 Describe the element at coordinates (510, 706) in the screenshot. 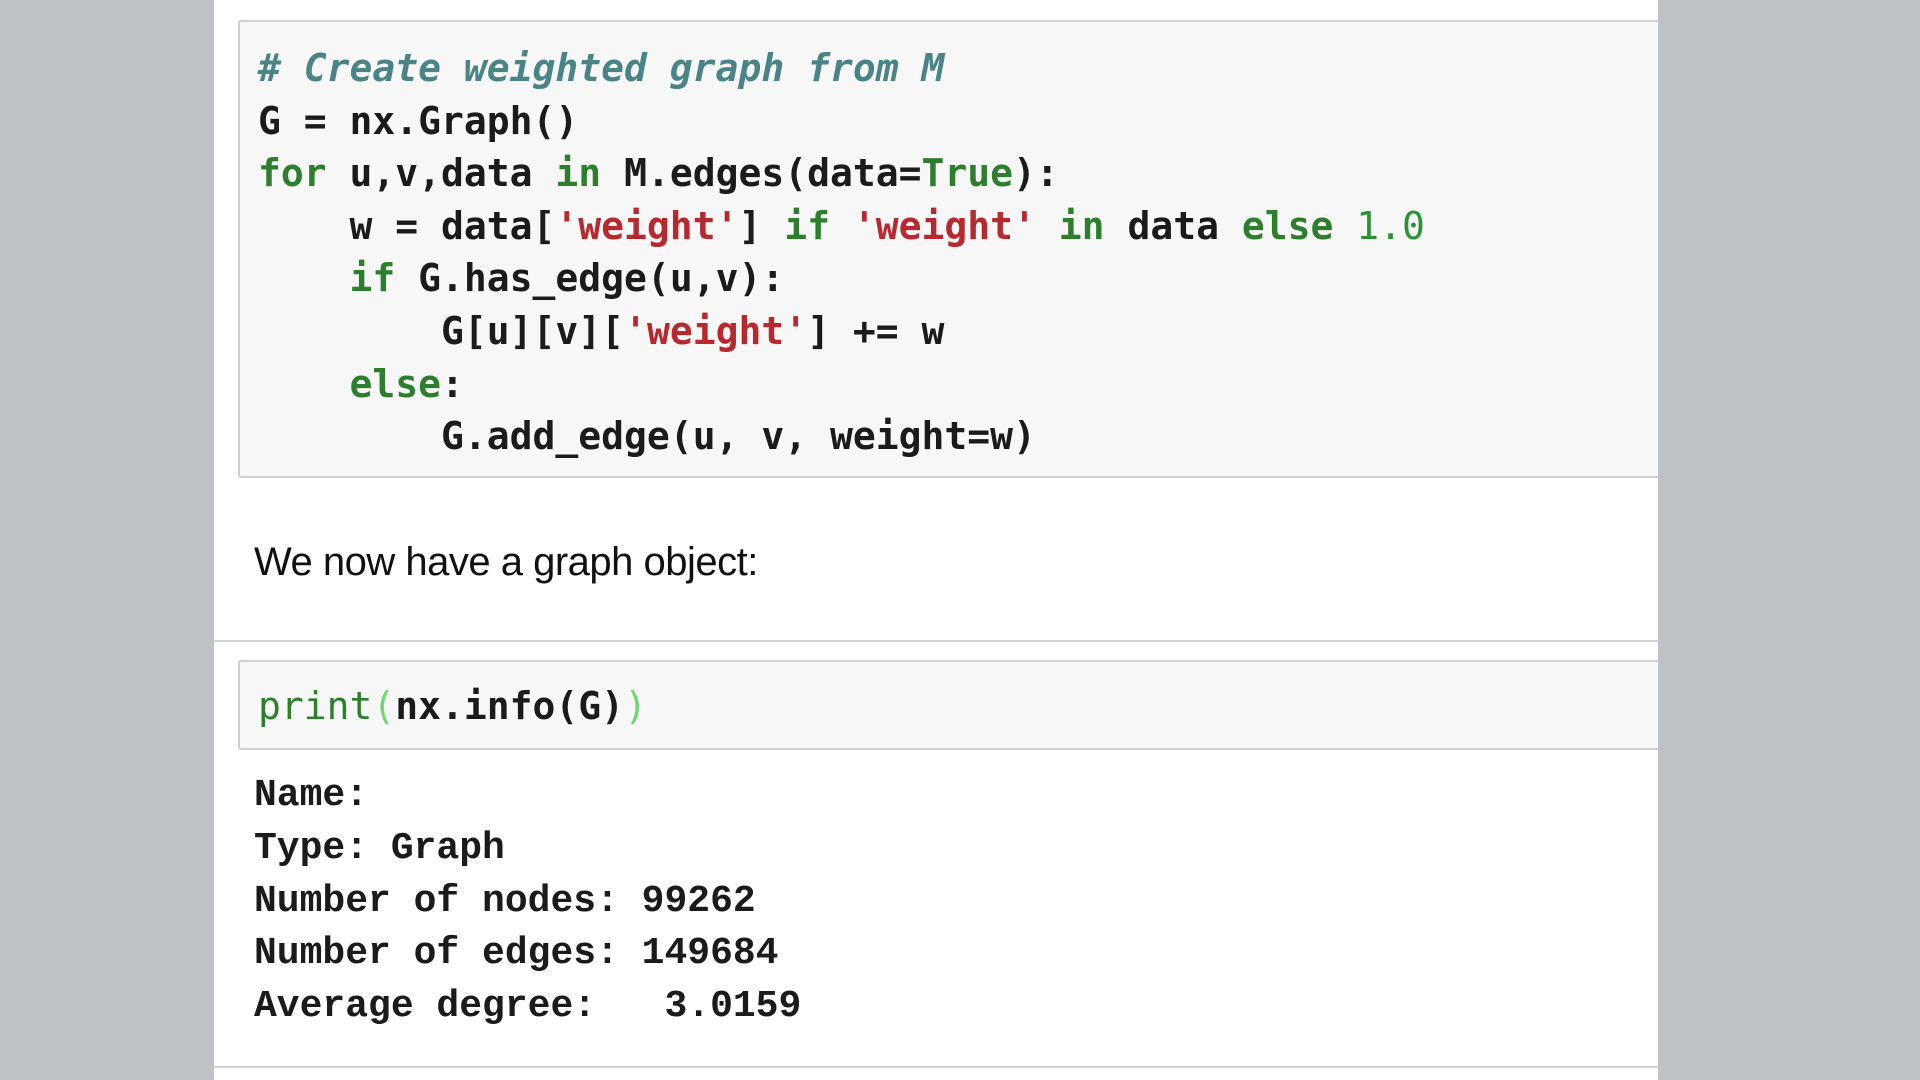

I see `code-text: nx.info(G)` at that location.